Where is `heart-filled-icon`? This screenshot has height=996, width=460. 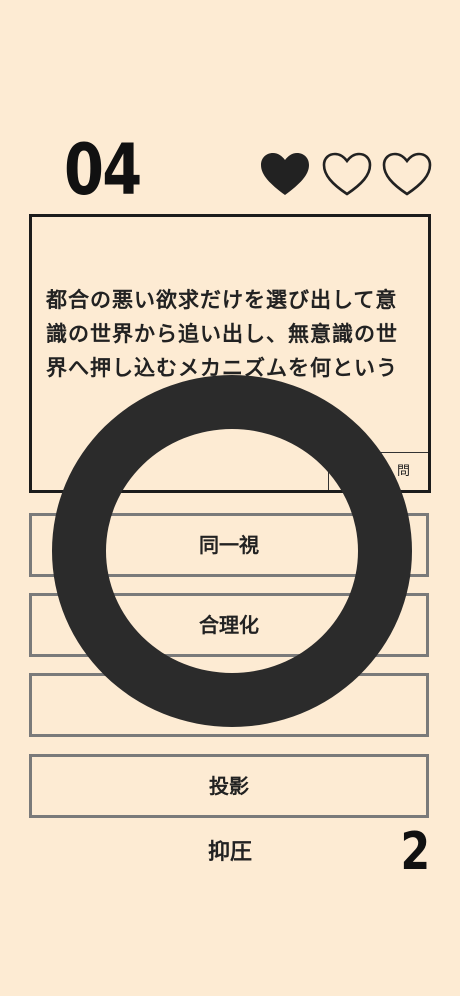
heart-filled-icon is located at coordinates (285, 174).